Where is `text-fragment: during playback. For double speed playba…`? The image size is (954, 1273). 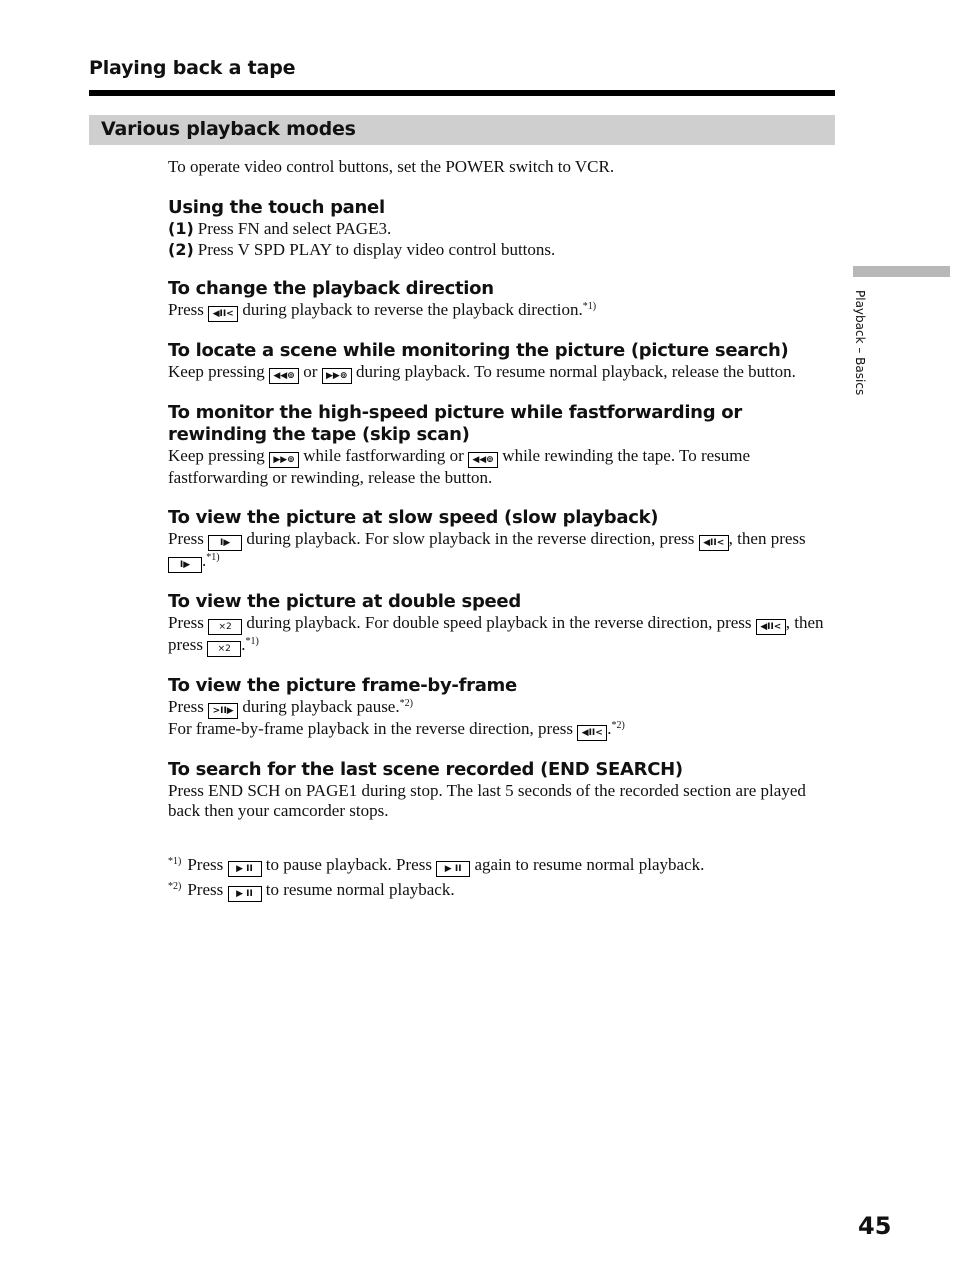
text-fragment: during playback. For double speed playba… is located at coordinates (499, 622).